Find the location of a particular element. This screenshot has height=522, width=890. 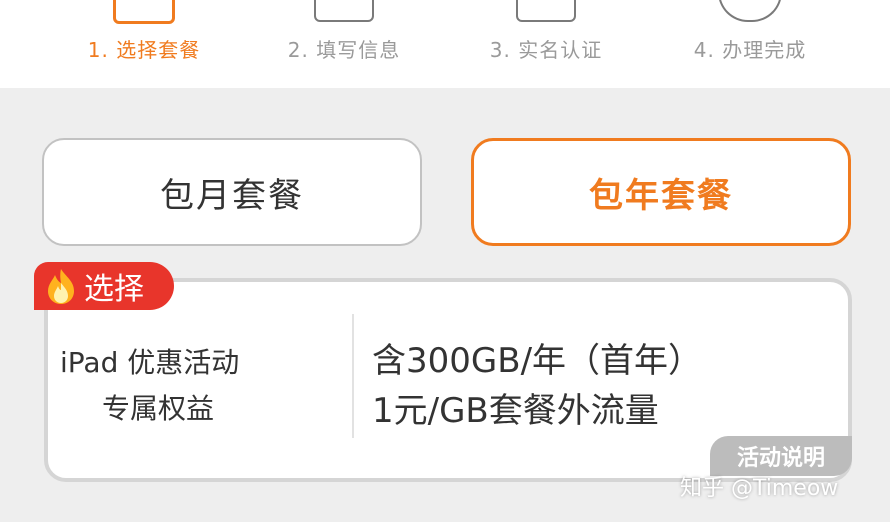

badge-label: 选择 is located at coordinates (114, 289).